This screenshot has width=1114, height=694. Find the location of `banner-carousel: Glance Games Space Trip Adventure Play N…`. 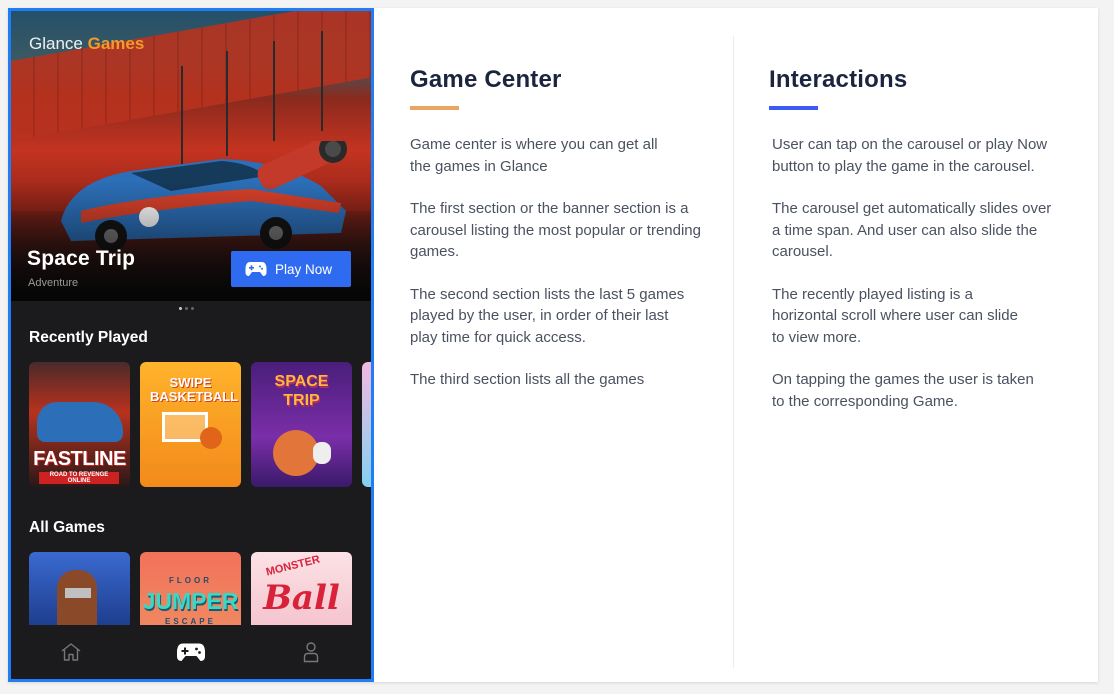

banner-carousel: Glance Games Space Trip Adventure Play N… is located at coordinates (191, 156).